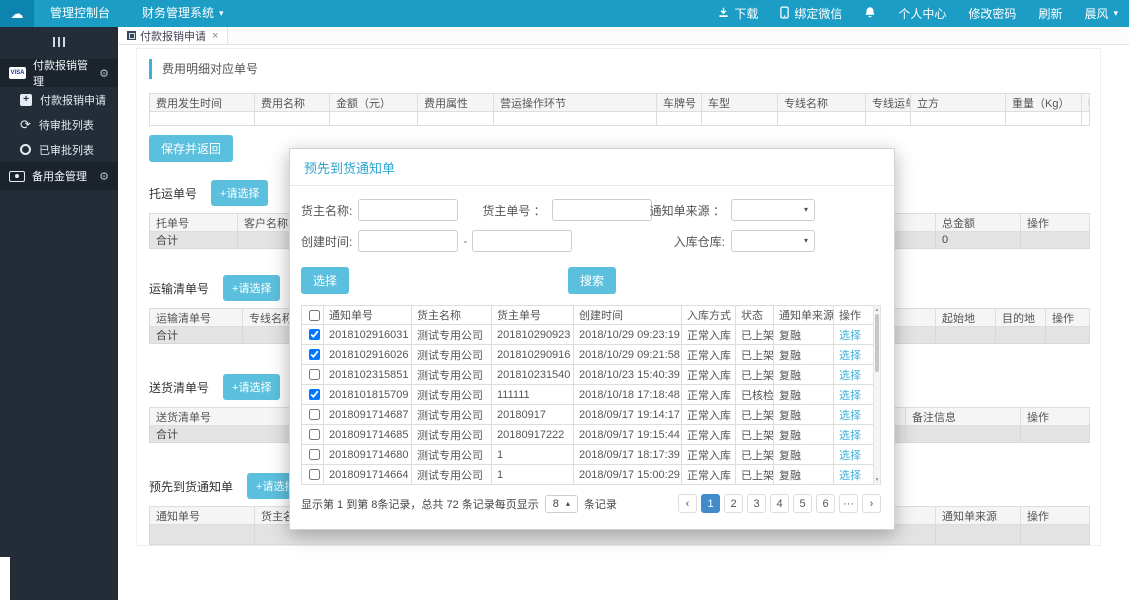 The height and width of the screenshot is (600, 1129). What do you see at coordinates (601, 210) in the screenshot?
I see `owner-no-input` at bounding box center [601, 210].